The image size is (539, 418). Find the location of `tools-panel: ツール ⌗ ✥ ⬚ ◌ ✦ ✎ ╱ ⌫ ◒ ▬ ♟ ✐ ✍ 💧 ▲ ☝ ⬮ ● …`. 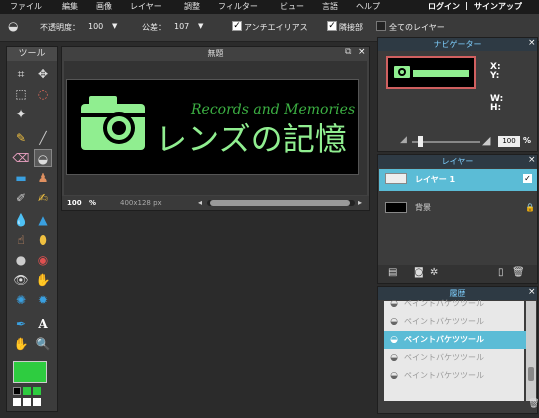

tools-panel: ツール ⌗ ✥ ⬚ ◌ ✦ ✎ ╱ ⌫ ◒ ▬ ♟ ✐ ✍ 💧 ▲ ☝ ⬮ ● … is located at coordinates (32, 229).